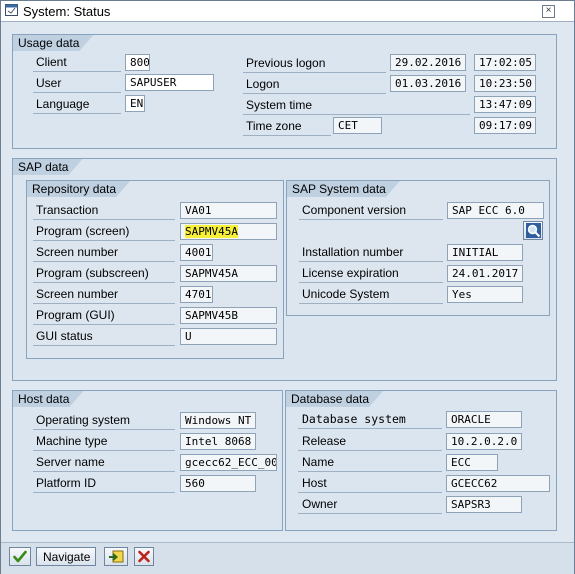 The height and width of the screenshot is (574, 575). What do you see at coordinates (428, 83) in the screenshot?
I see `logon-date: 01.03.2016` at bounding box center [428, 83].